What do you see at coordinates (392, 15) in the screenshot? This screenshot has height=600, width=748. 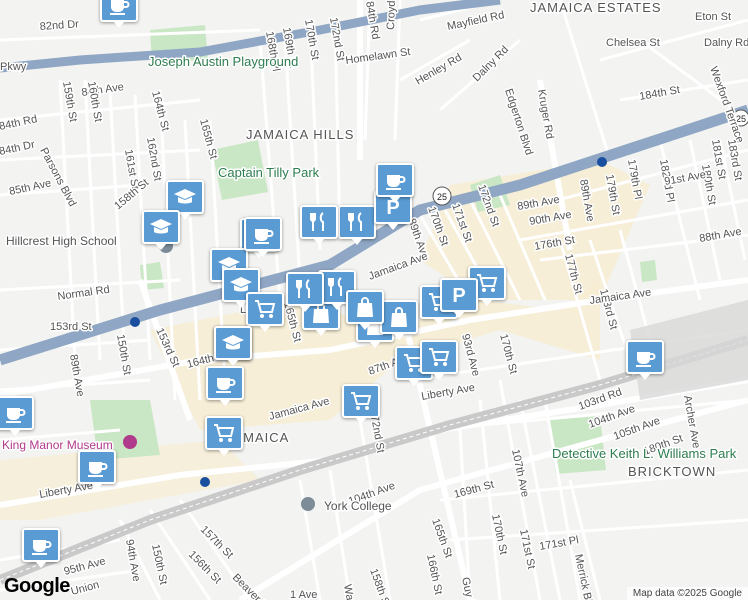 I see `street-label: Croydon Rd` at bounding box center [392, 15].